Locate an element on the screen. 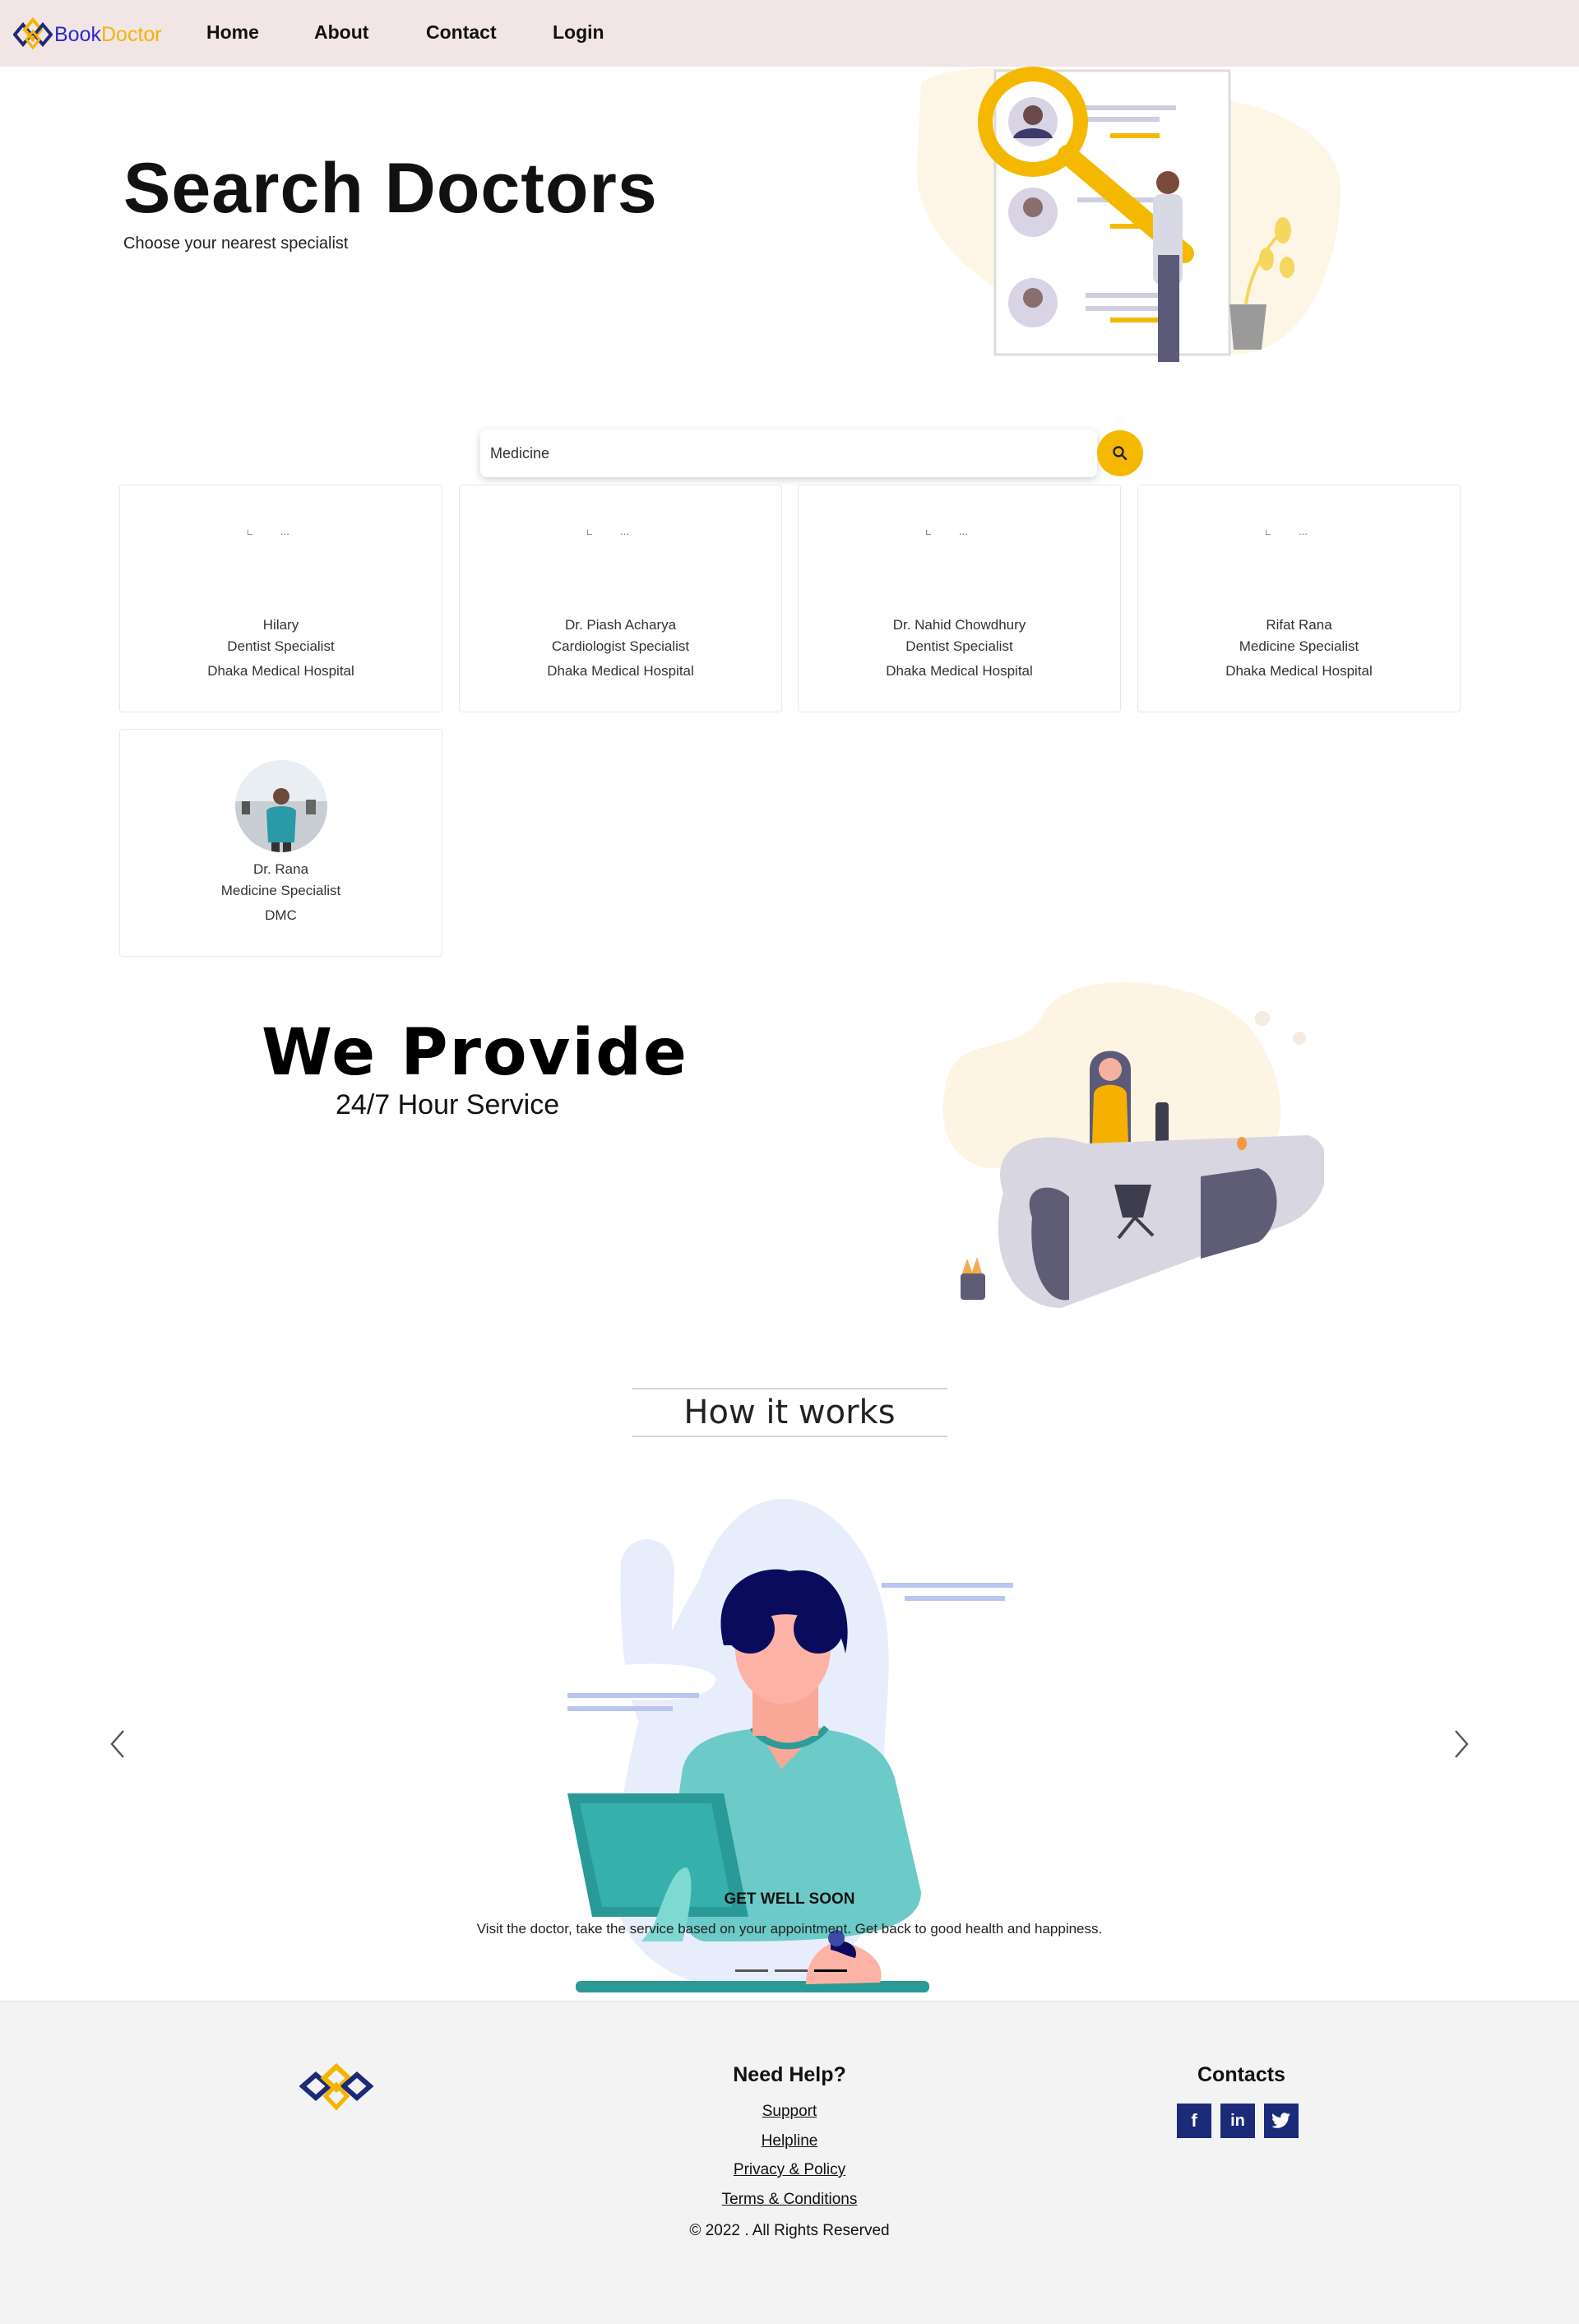  chevron-left-icon is located at coordinates (117, 1744).